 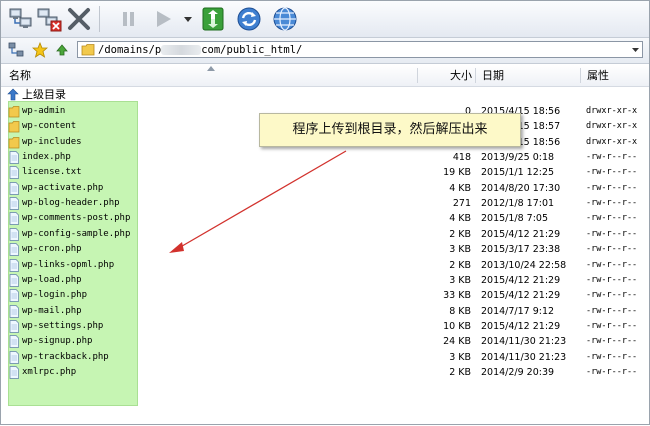 I want to click on play-dropdown-button, so click(x=188, y=19).